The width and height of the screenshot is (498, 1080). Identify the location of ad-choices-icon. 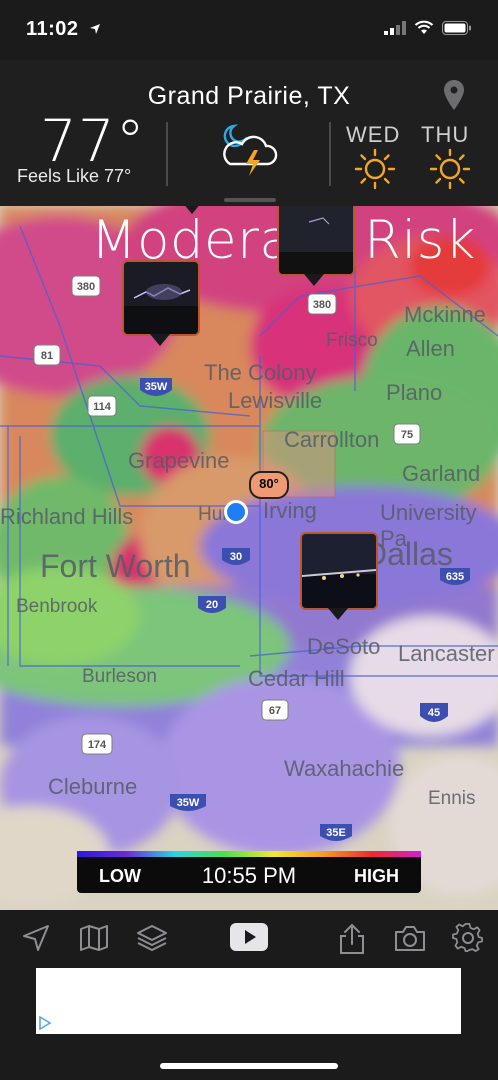
(45, 1023).